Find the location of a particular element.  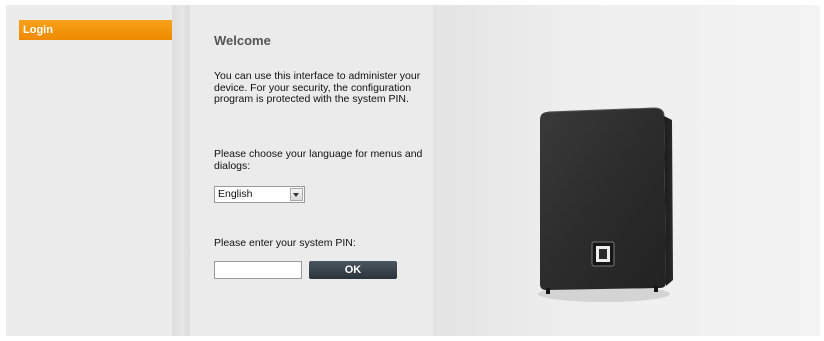

language-select-value: English is located at coordinates (235, 194).